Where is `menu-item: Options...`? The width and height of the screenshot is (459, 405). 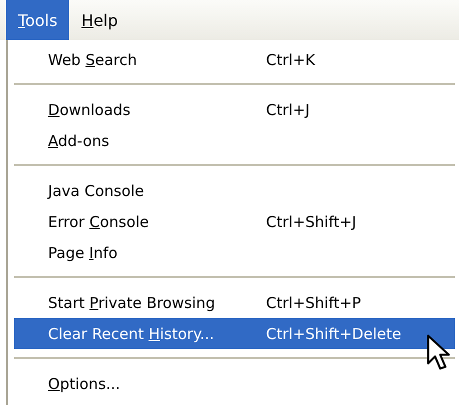 menu-item: Options... is located at coordinates (234, 383).